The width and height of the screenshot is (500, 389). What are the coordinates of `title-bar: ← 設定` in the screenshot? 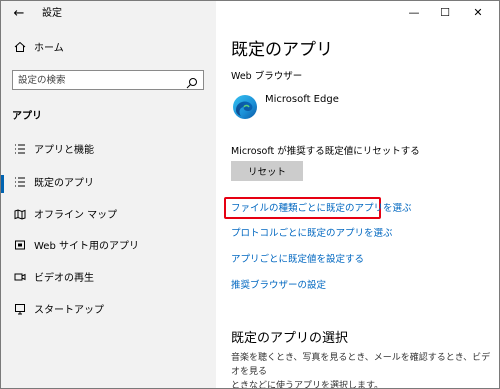 It's located at (108, 14).